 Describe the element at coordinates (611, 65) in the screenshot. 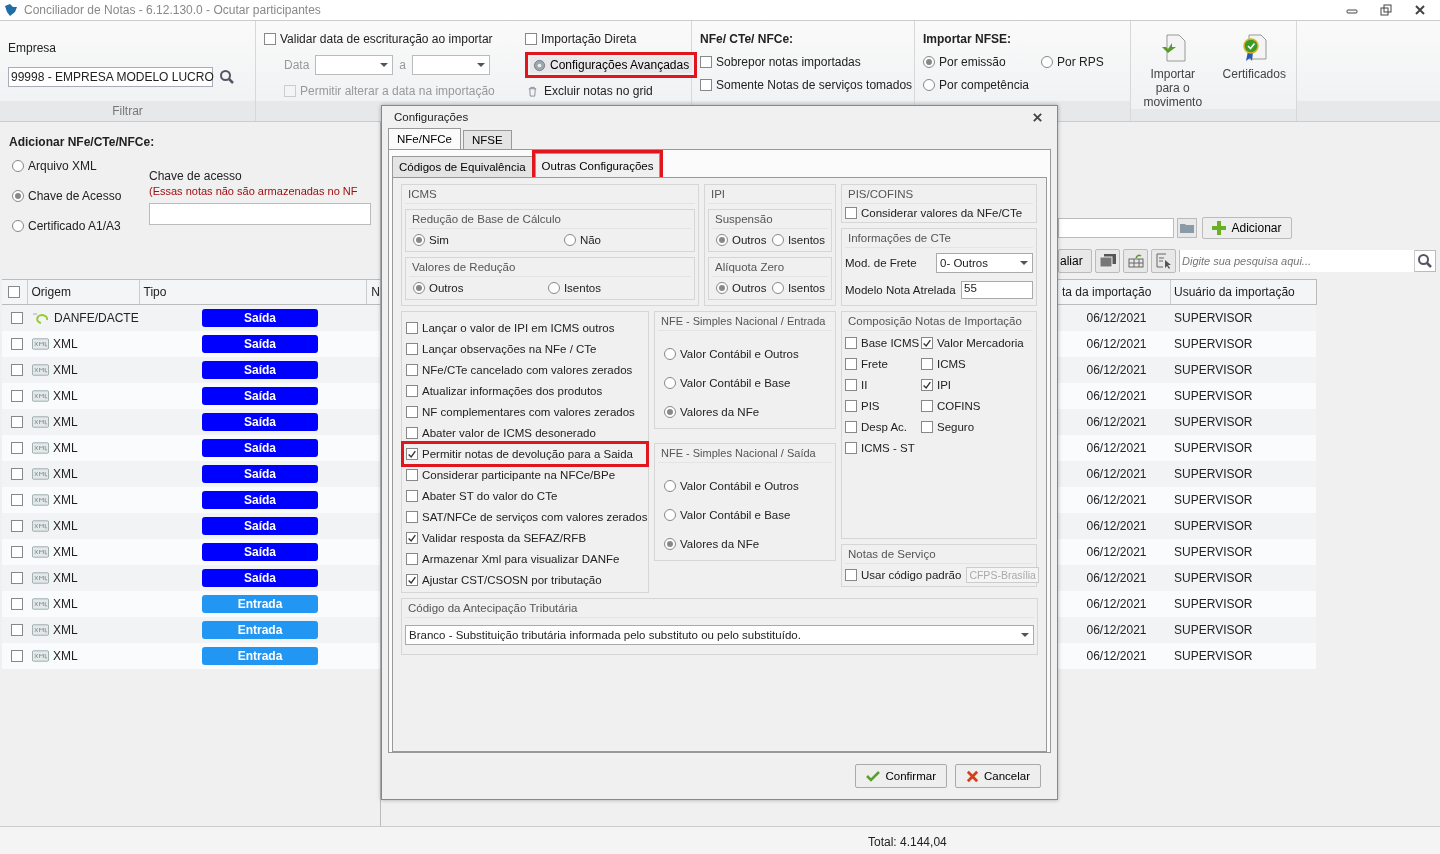

I see `advanced-settings-button: Configurações Avançadas` at that location.